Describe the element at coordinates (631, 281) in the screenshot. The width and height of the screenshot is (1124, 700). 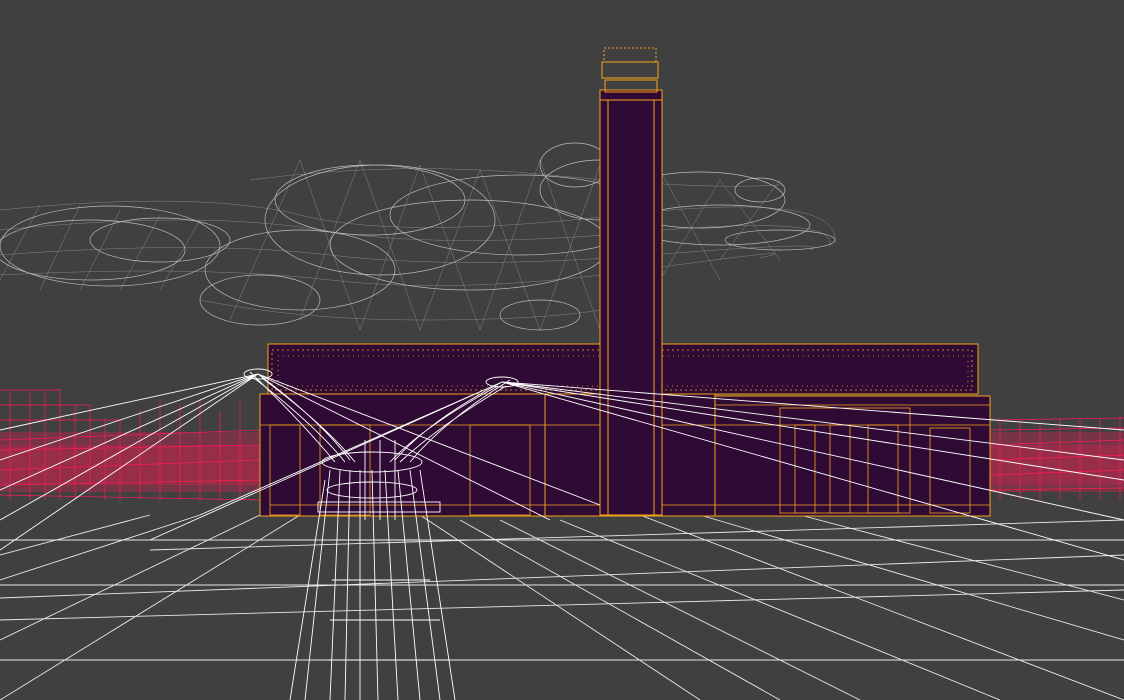
I see `chimney` at that location.